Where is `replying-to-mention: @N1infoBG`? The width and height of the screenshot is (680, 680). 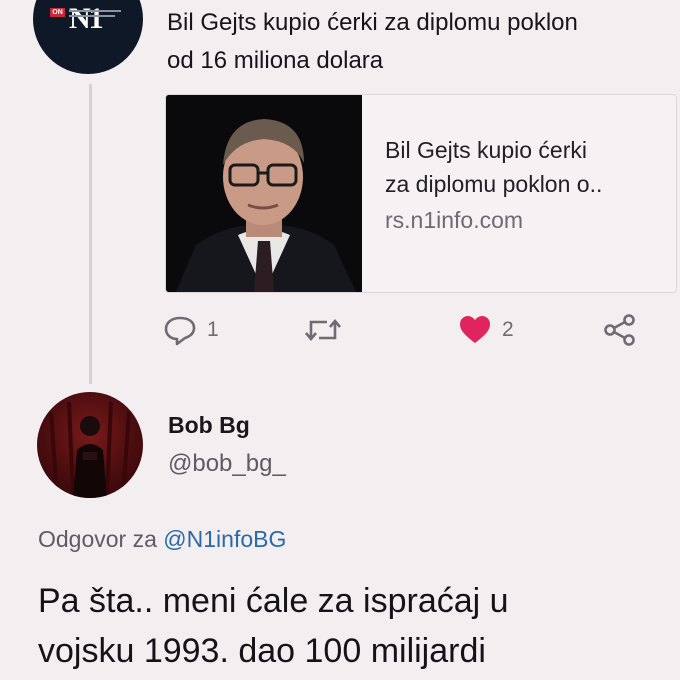 replying-to-mention: @N1infoBG is located at coordinates (224, 539).